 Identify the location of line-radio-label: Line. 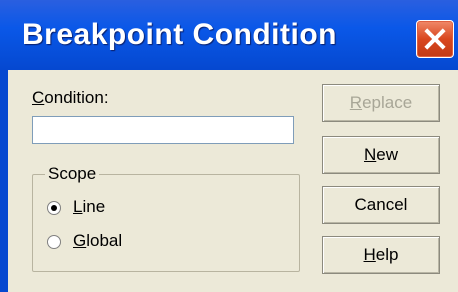
(89, 206).